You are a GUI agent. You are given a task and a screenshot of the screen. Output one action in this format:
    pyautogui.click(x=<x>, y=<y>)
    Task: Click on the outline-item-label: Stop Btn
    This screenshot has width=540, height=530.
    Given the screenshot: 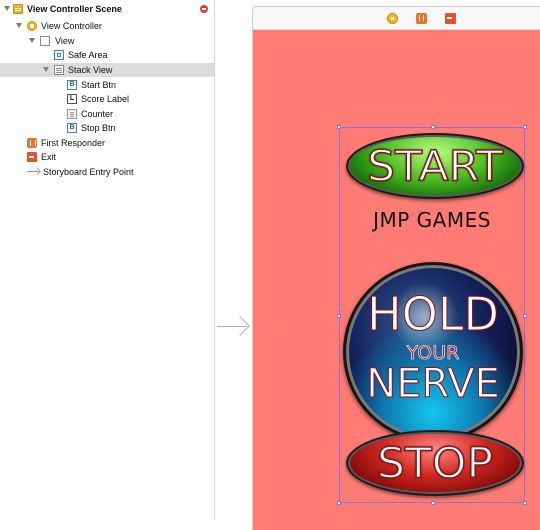 What is the action you would take?
    pyautogui.click(x=98, y=128)
    